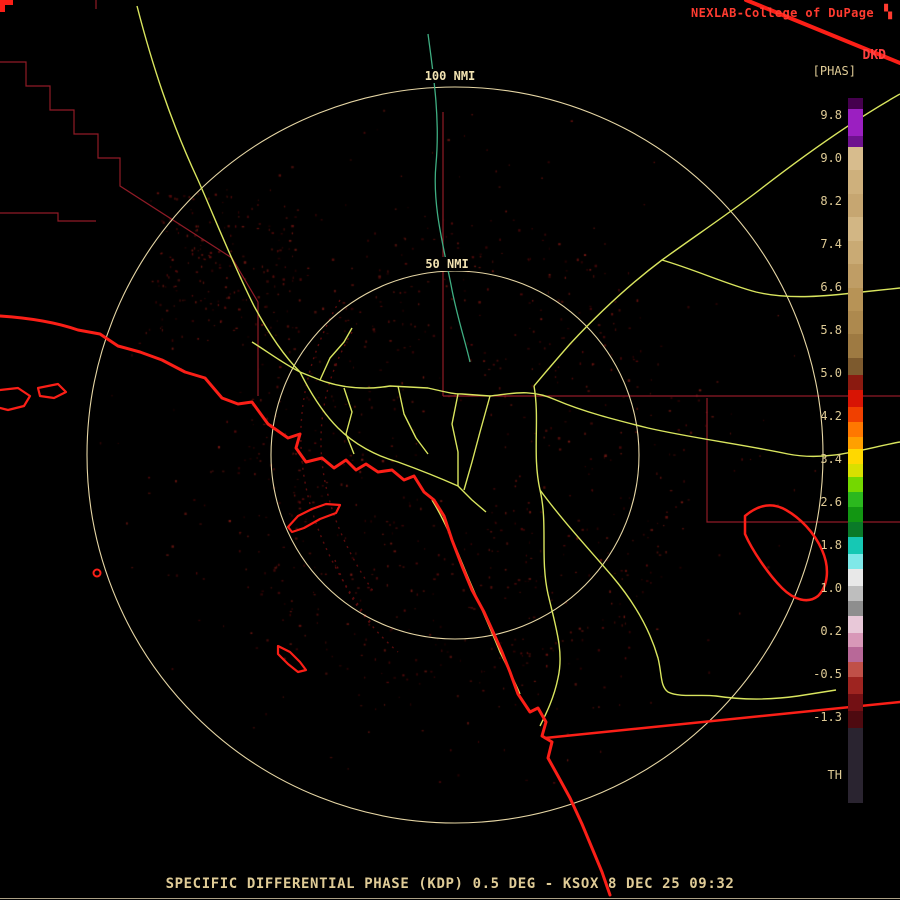 The width and height of the screenshot is (900, 900). Describe the element at coordinates (827, 717) in the screenshot. I see `colorbar-tick-label: -1.3` at that location.